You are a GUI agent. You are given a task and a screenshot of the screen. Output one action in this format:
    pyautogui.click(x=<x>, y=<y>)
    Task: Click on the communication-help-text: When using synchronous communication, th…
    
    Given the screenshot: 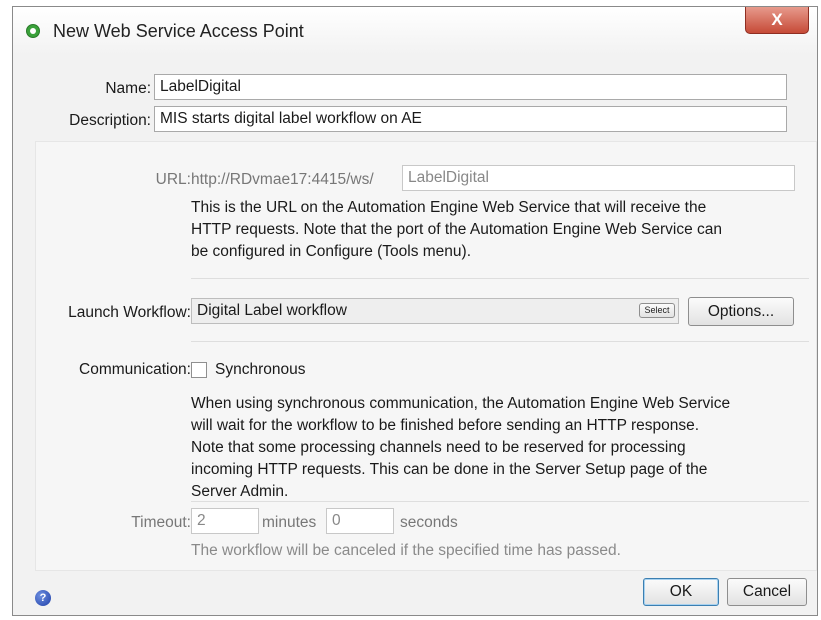 What is the action you would take?
    pyautogui.click(x=461, y=447)
    